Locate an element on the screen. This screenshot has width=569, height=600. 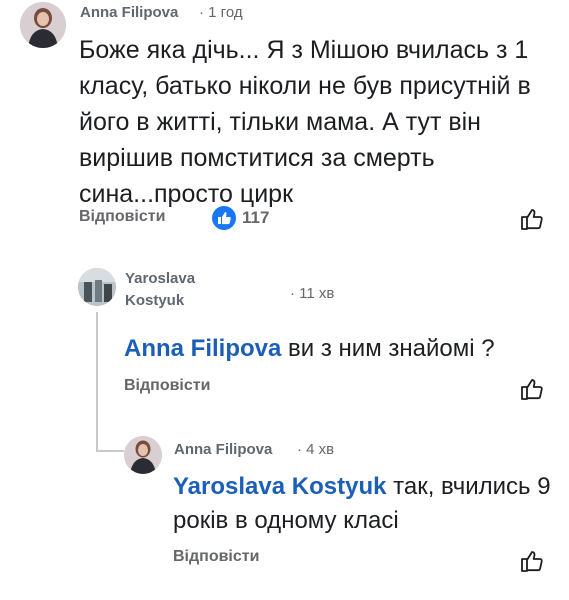
like-reaction-icon is located at coordinates (224, 218).